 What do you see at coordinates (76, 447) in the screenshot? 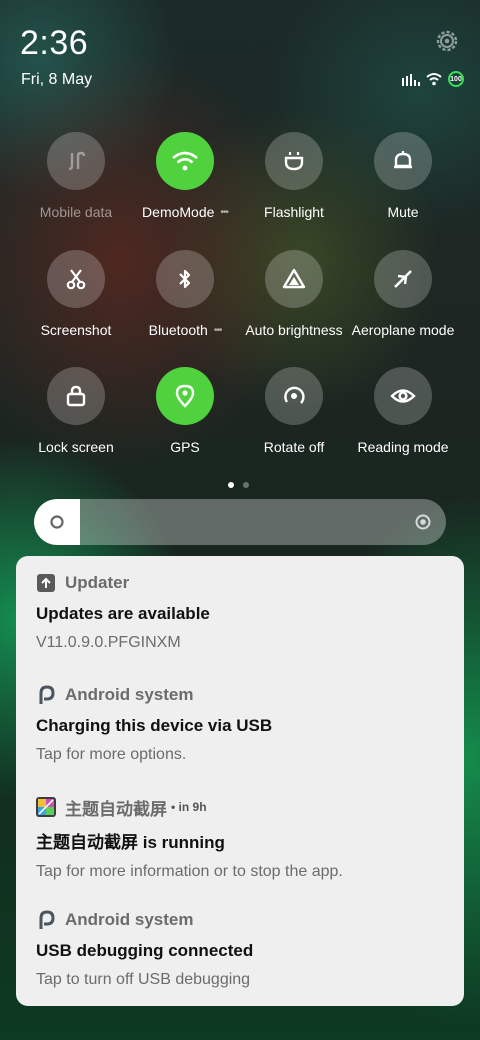
I see `tile-label: Lock screen` at bounding box center [76, 447].